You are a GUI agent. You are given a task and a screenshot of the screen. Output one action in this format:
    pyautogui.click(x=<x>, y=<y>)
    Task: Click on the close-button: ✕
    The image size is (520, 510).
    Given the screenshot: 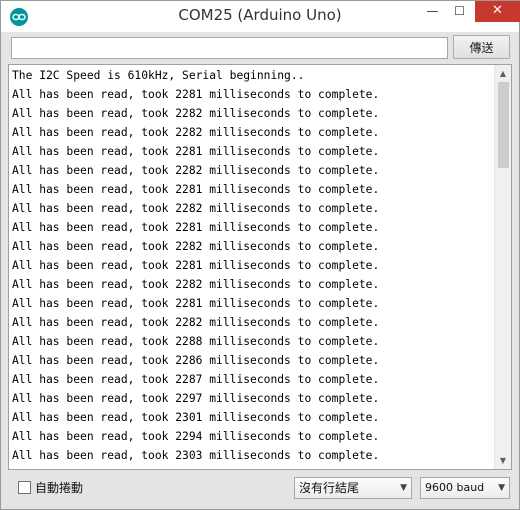 What is the action you would take?
    pyautogui.click(x=497, y=11)
    